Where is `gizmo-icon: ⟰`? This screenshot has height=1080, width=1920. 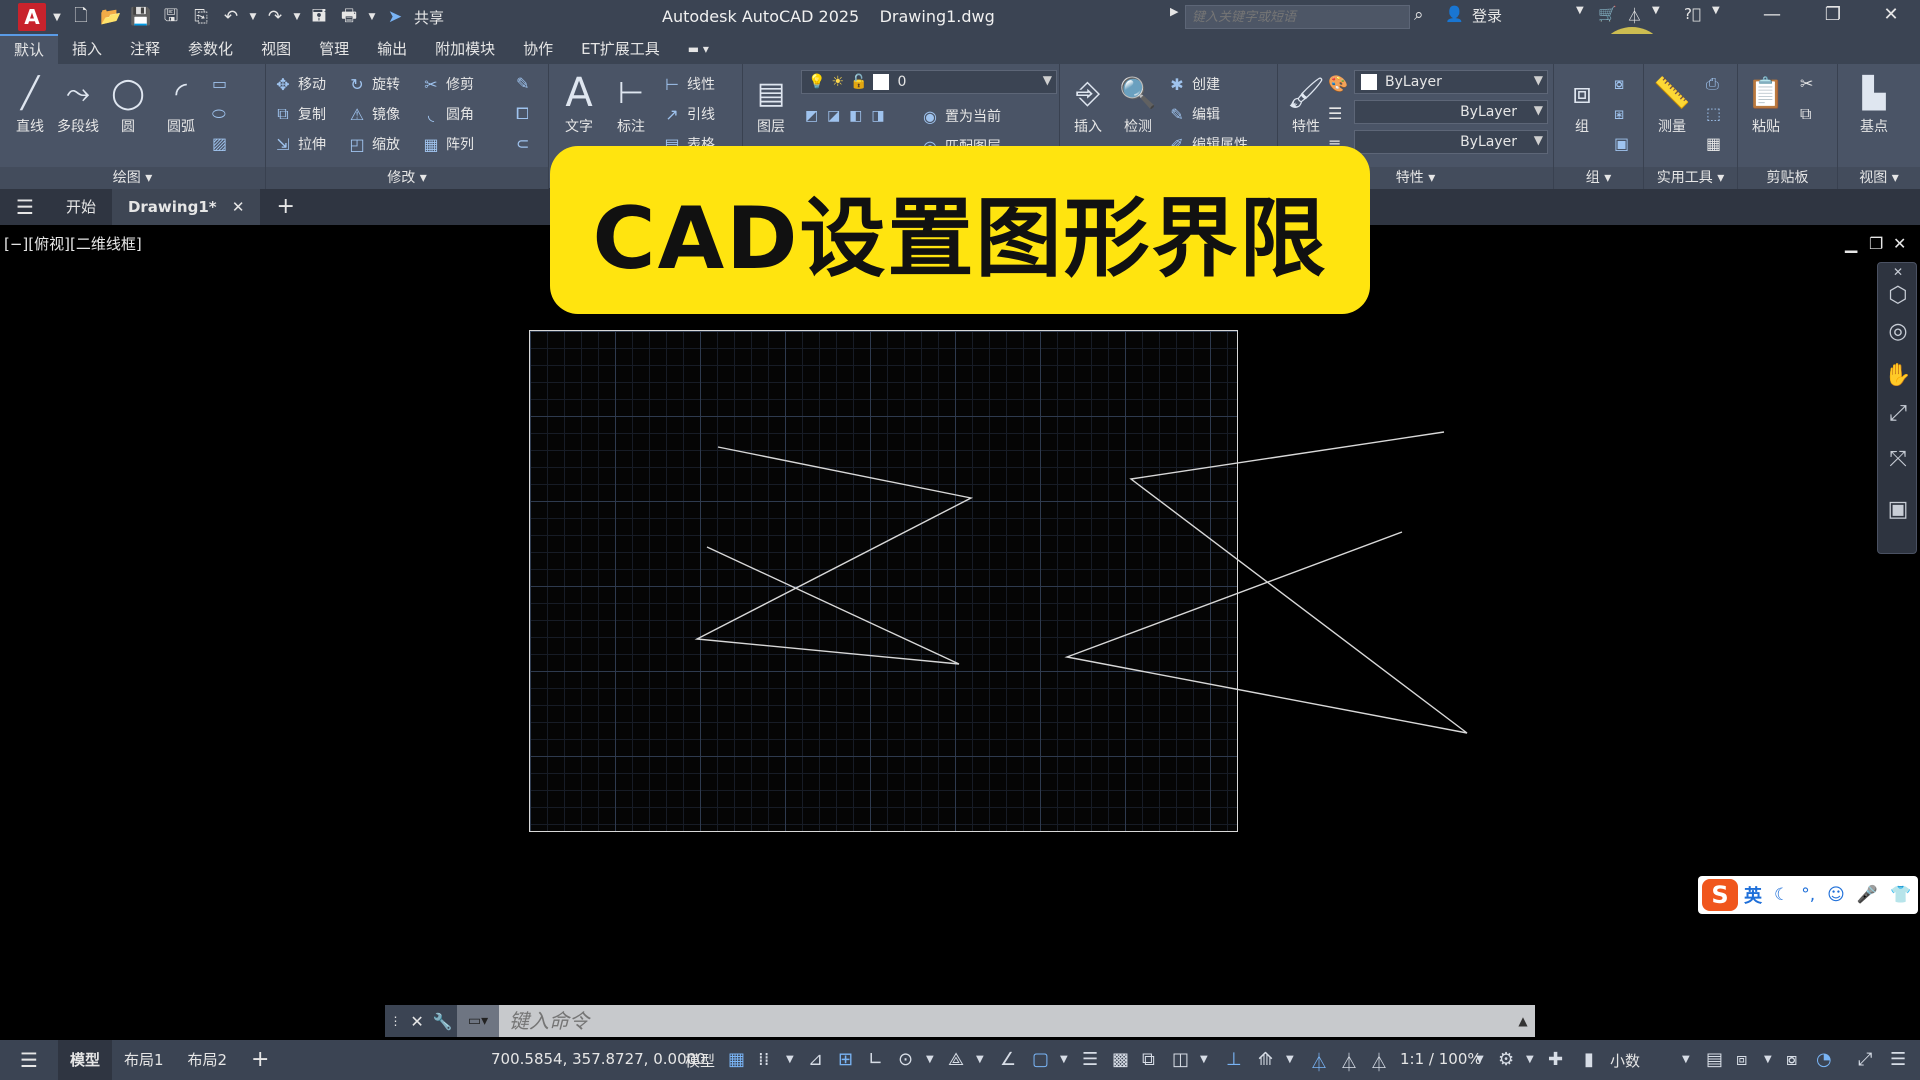
gizmo-icon: ⟰ is located at coordinates (1265, 1059).